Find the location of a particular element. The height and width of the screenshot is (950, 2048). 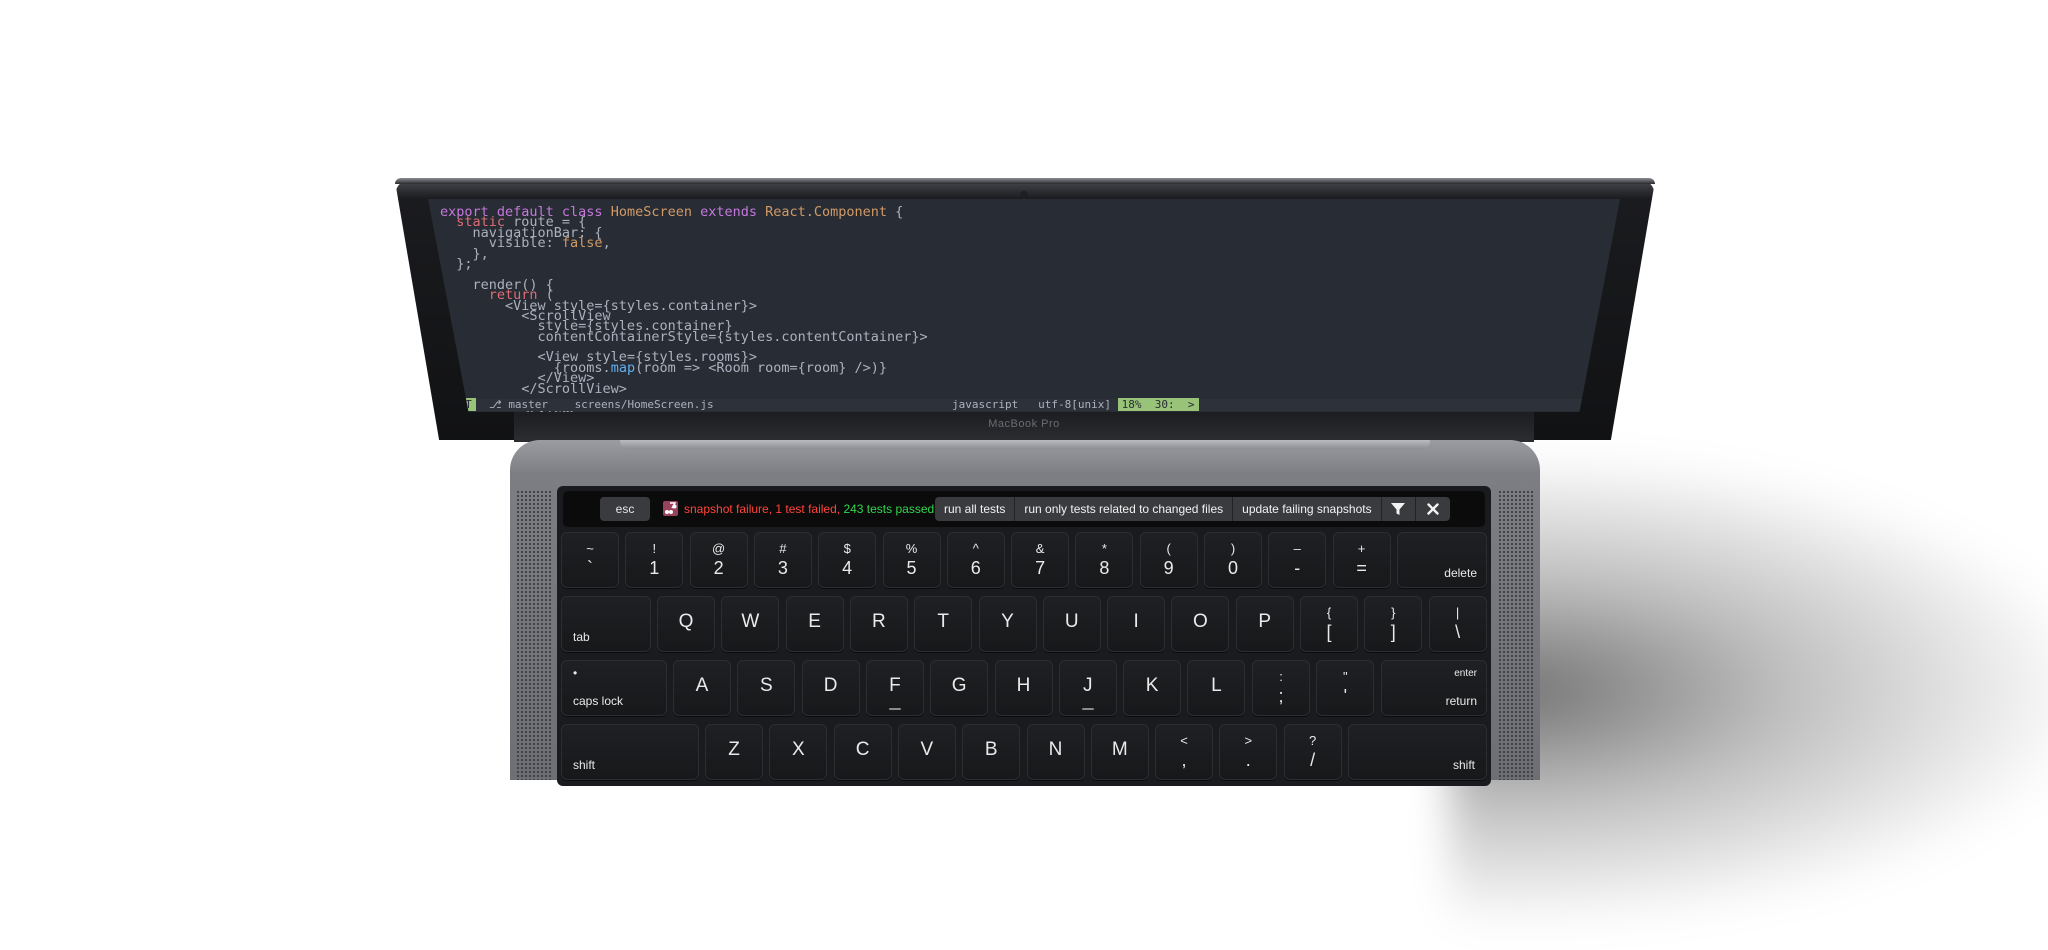

key-8: * 8 is located at coordinates (1104, 560).